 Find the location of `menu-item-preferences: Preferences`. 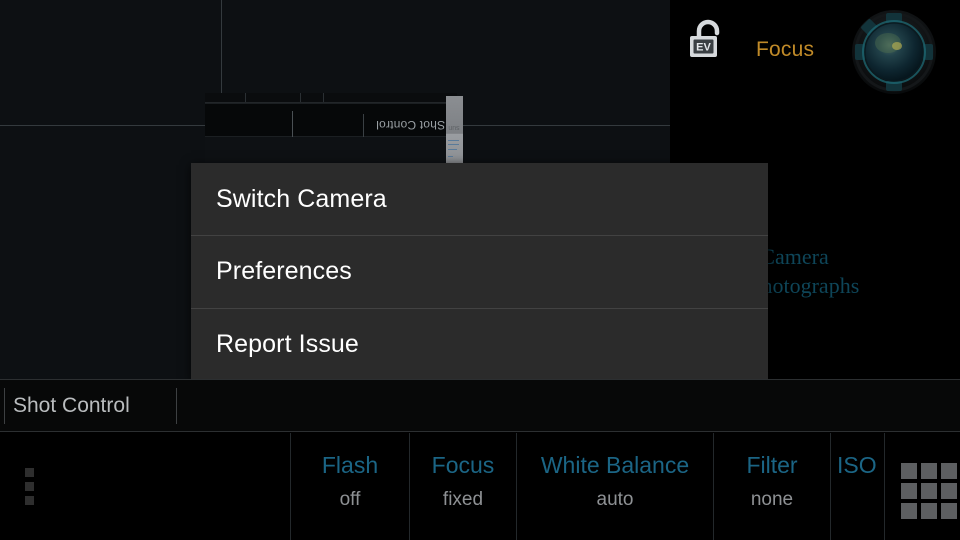

menu-item-preferences: Preferences is located at coordinates (479, 271).